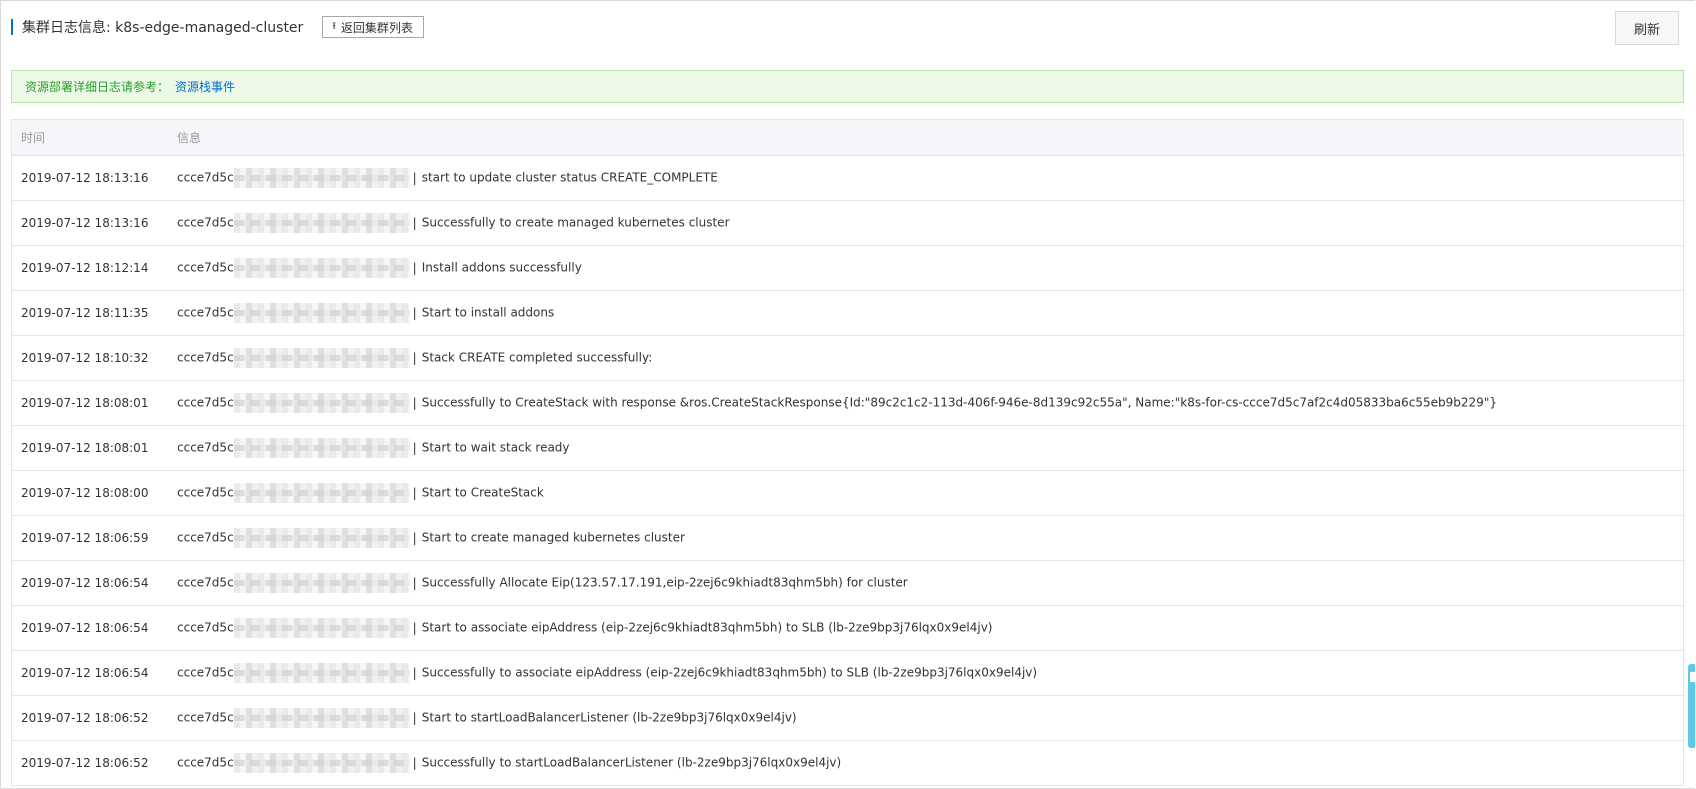 Image resolution: width=1696 pixels, height=789 pixels. Describe the element at coordinates (334, 26) in the screenshot. I see `upload-arrow-icon: ⭱` at that location.